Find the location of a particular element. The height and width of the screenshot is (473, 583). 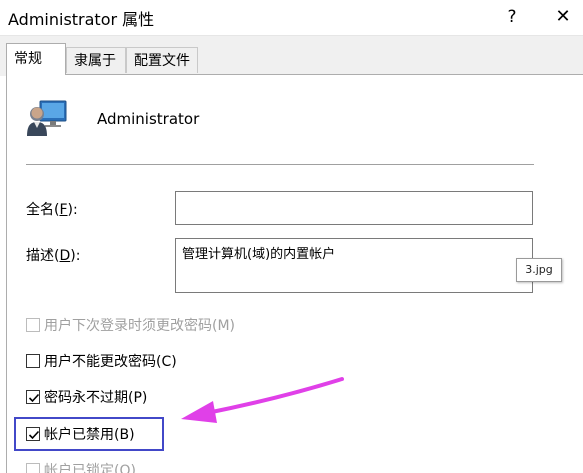

account-name: Administrator is located at coordinates (148, 119).